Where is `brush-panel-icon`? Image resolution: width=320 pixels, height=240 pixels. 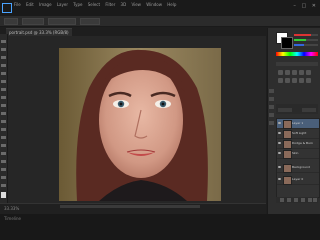 brush-panel-icon is located at coordinates (271, 115).